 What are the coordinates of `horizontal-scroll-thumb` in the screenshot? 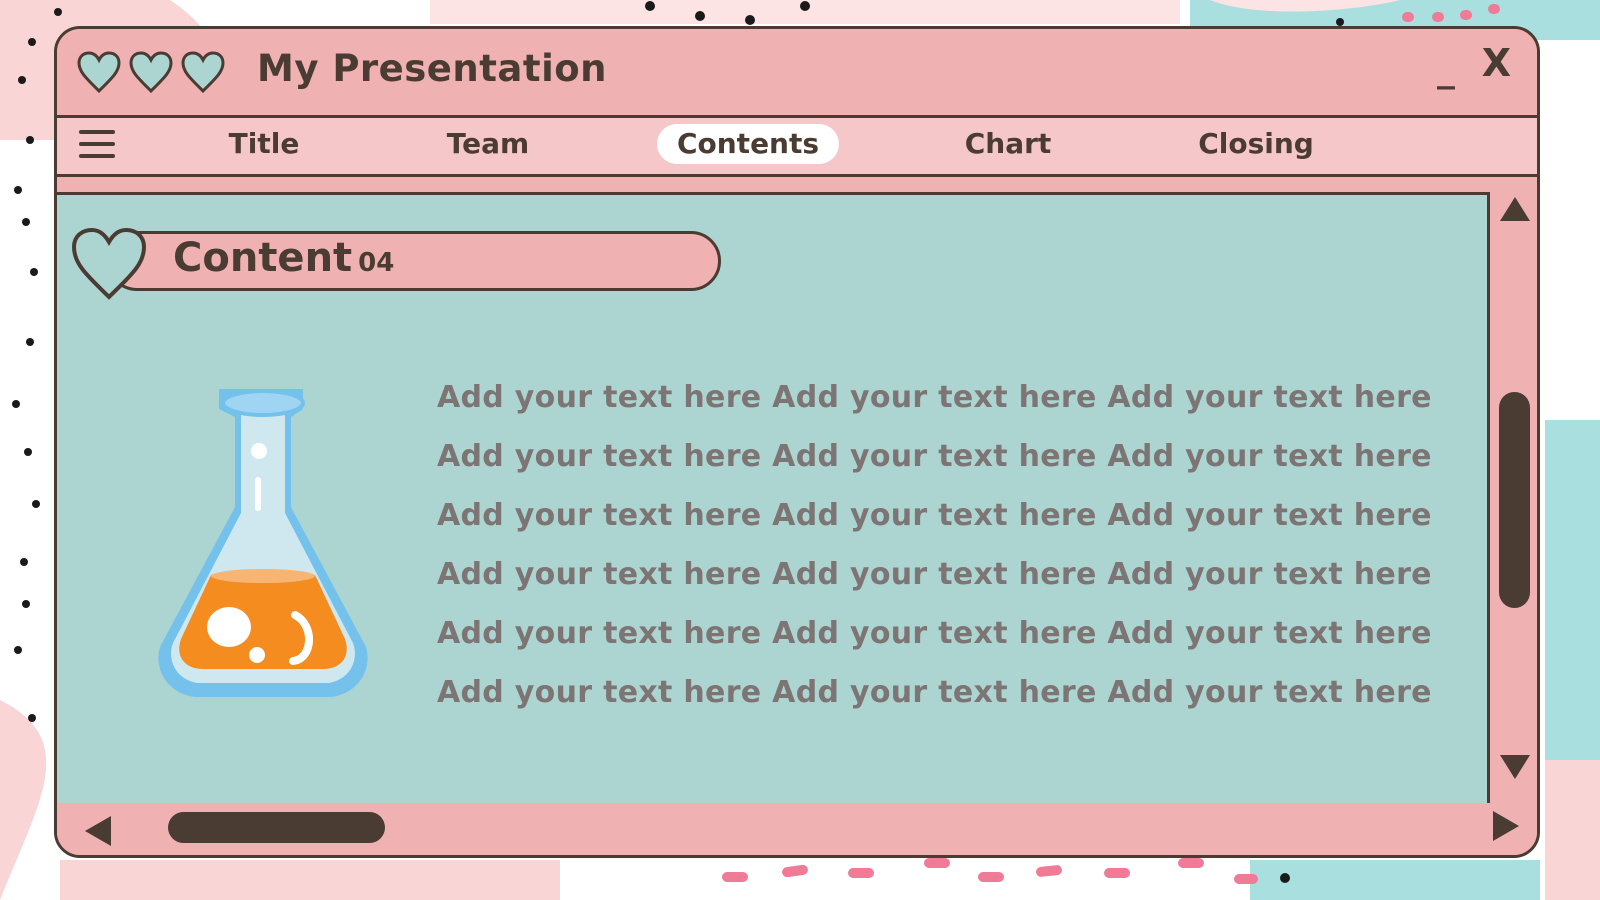 It's located at (276, 827).